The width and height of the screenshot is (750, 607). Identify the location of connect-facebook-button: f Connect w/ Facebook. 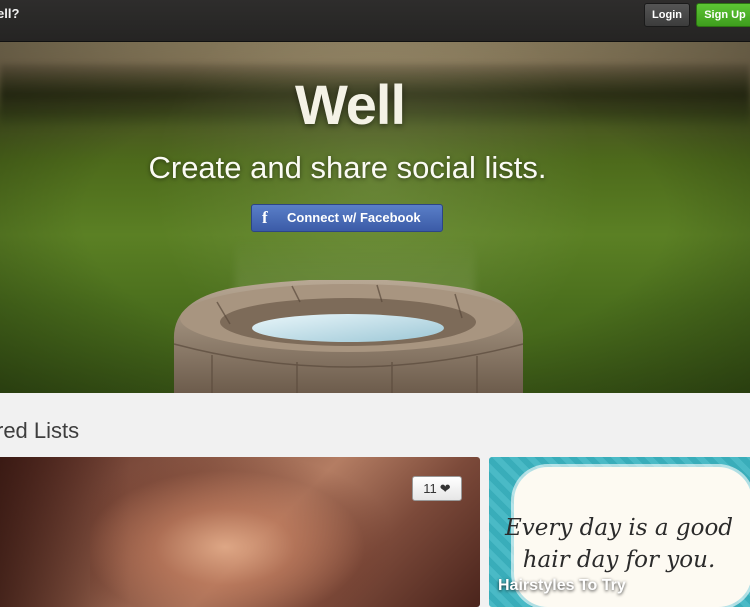
(347, 218).